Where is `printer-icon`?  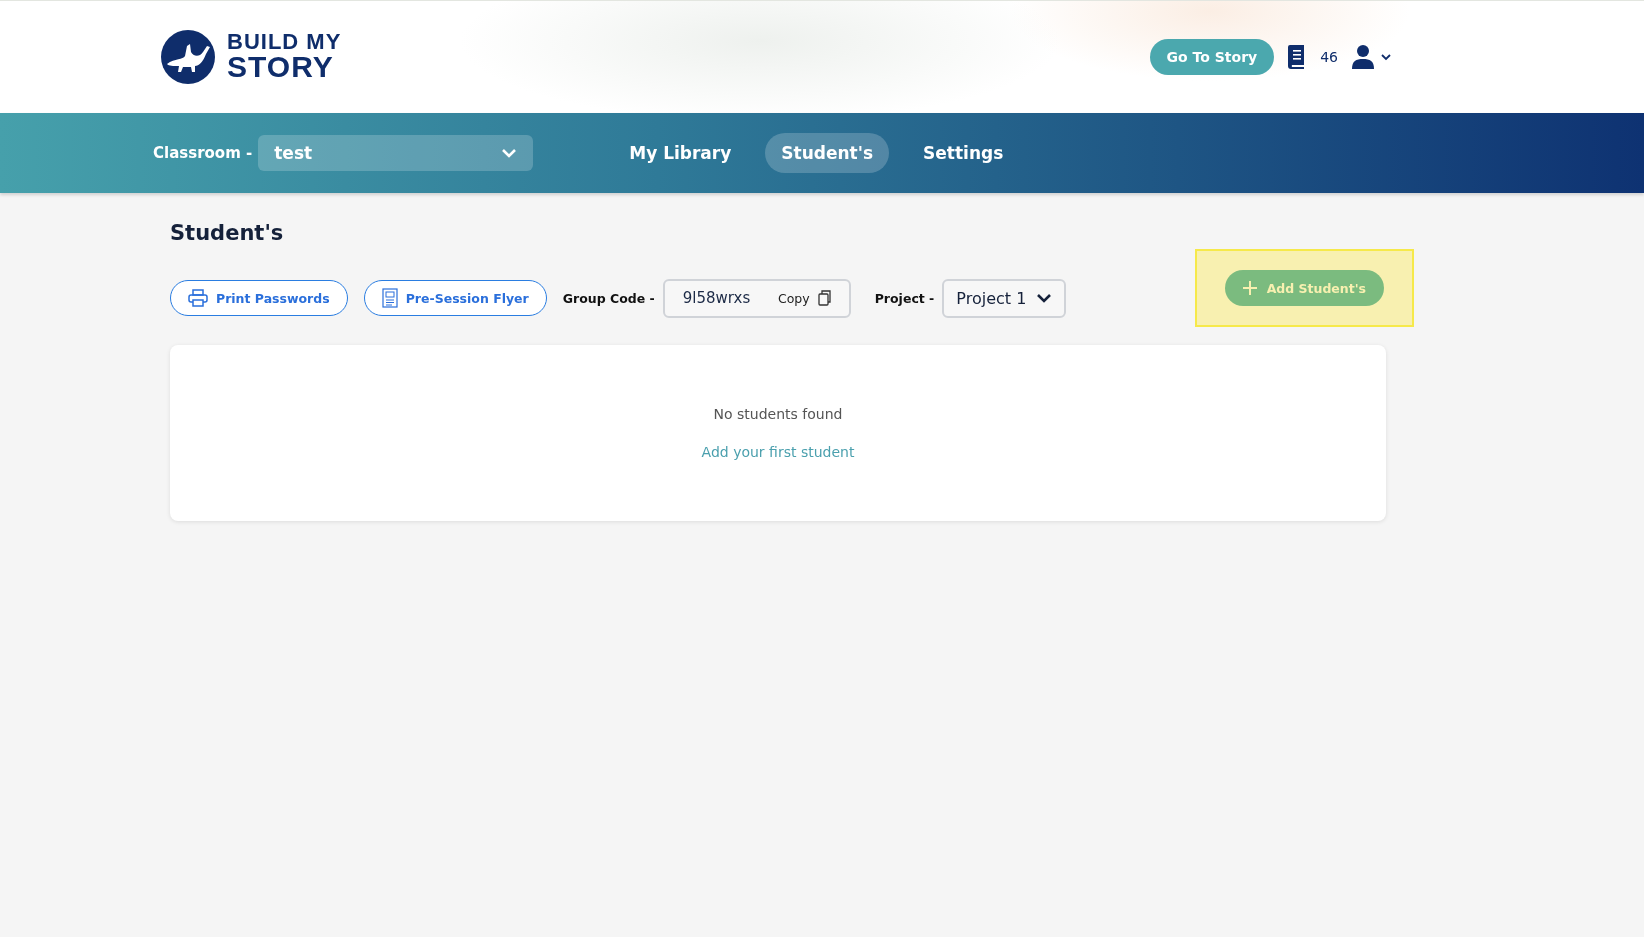
printer-icon is located at coordinates (198, 298).